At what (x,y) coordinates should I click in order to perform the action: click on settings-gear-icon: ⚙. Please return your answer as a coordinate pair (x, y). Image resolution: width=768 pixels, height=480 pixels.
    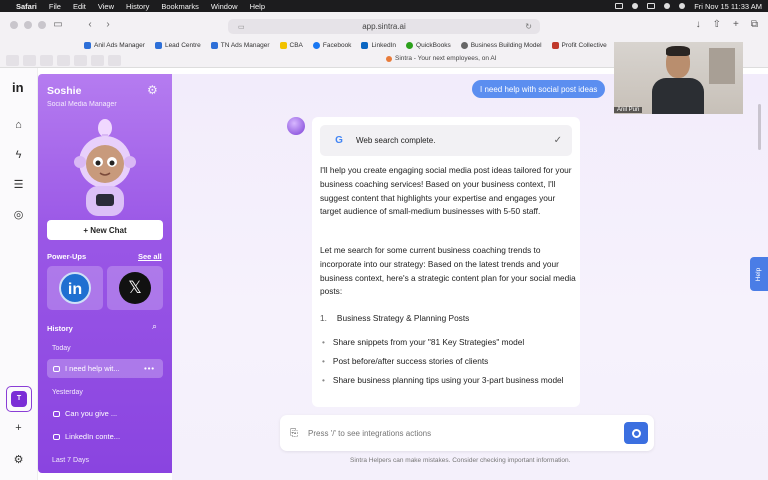
    Looking at the image, I should click on (18, 460).